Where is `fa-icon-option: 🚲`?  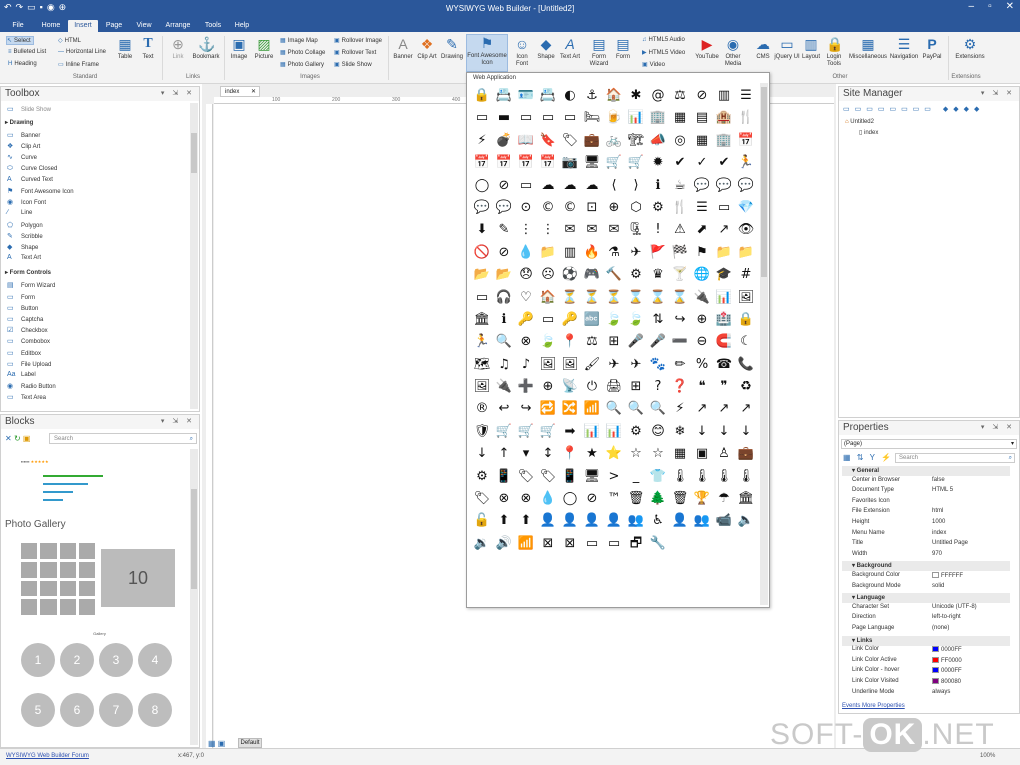 fa-icon-option: 🚲 is located at coordinates (614, 141).